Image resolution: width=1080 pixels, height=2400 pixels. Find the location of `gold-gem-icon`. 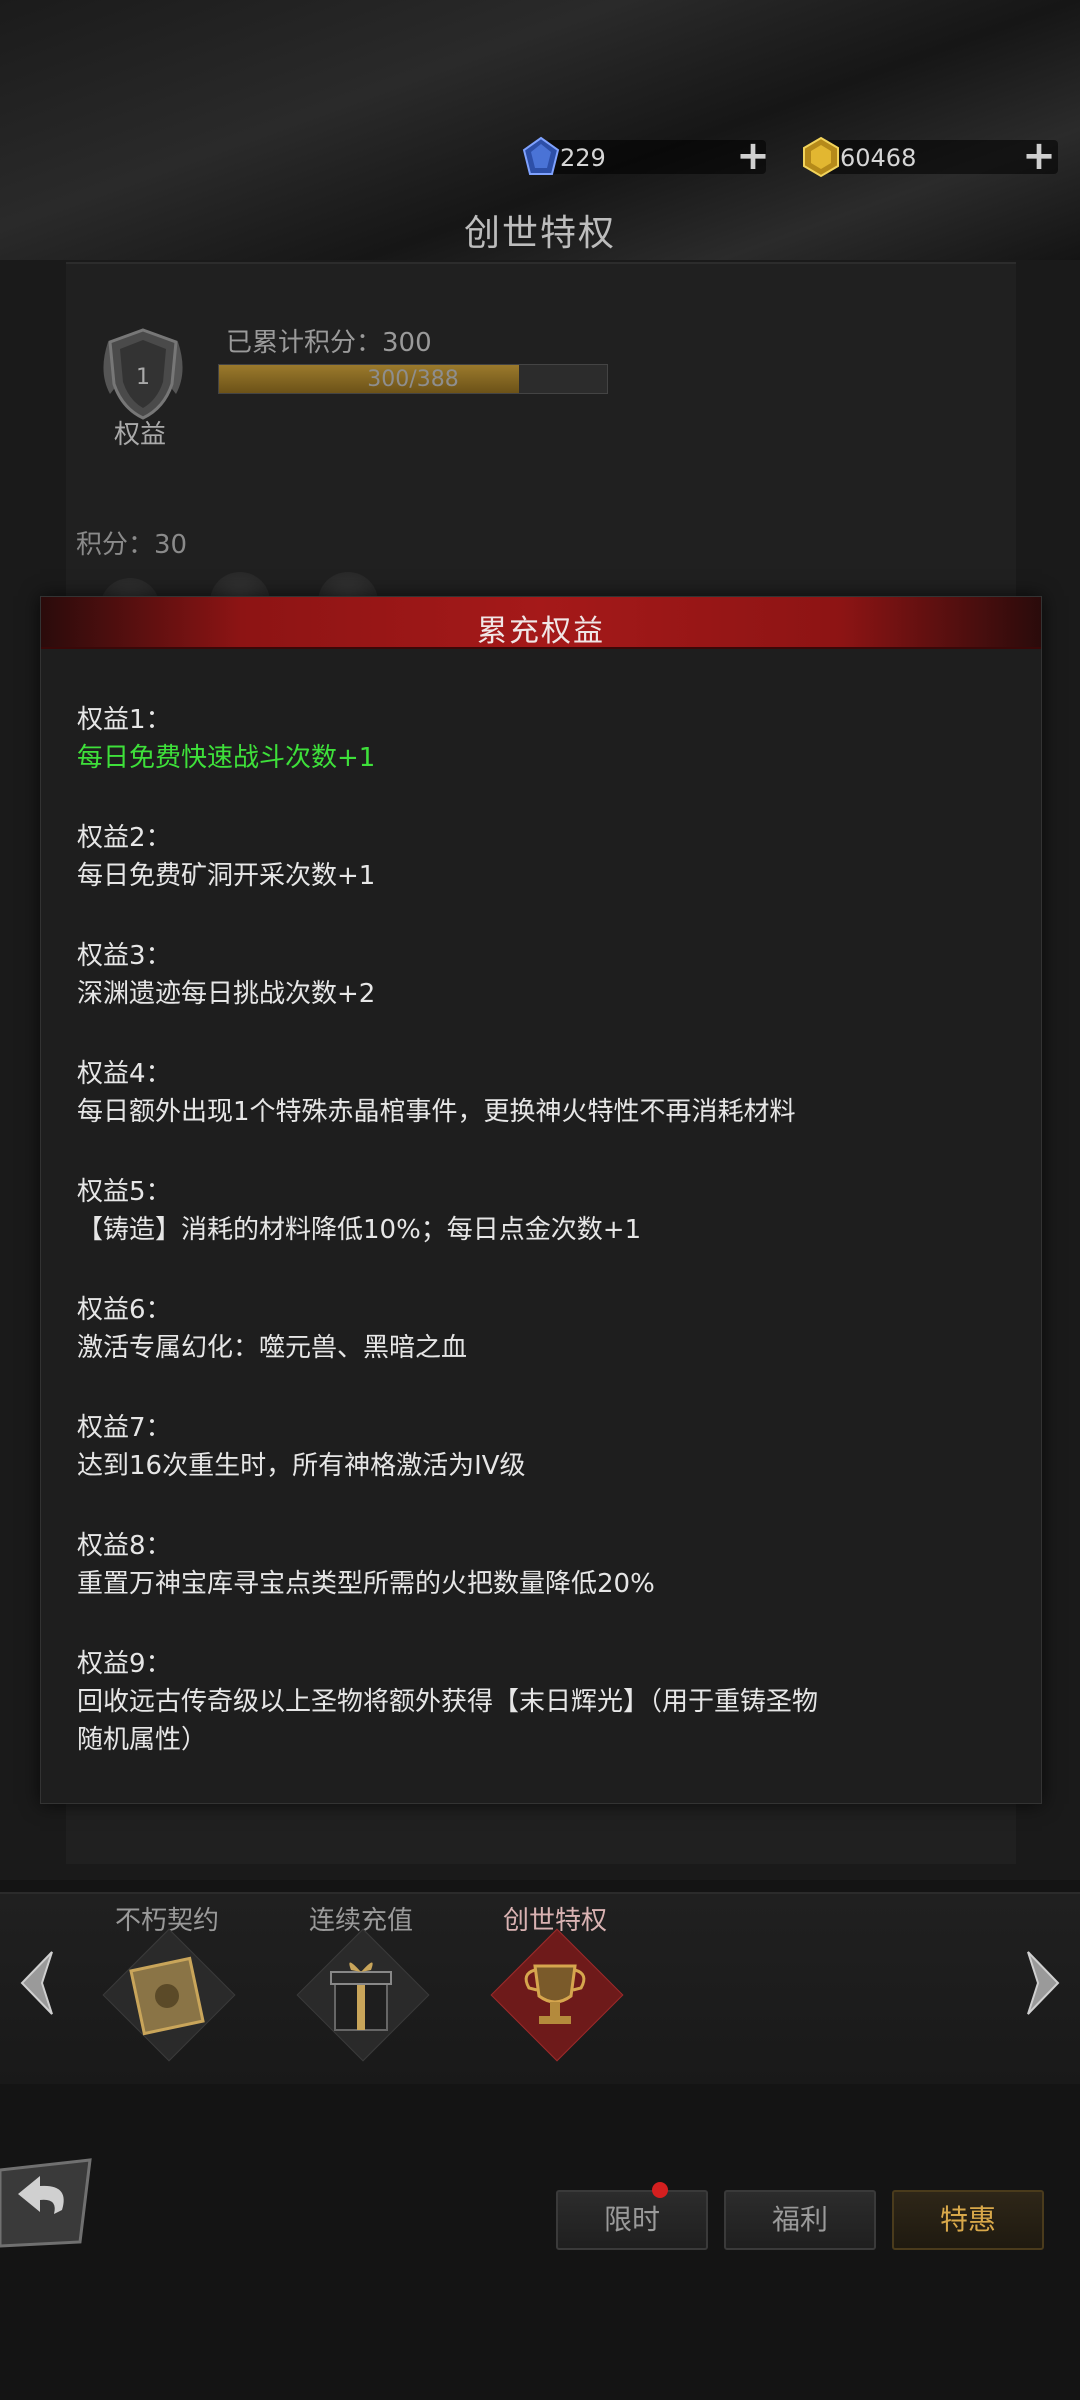

gold-gem-icon is located at coordinates (821, 157).